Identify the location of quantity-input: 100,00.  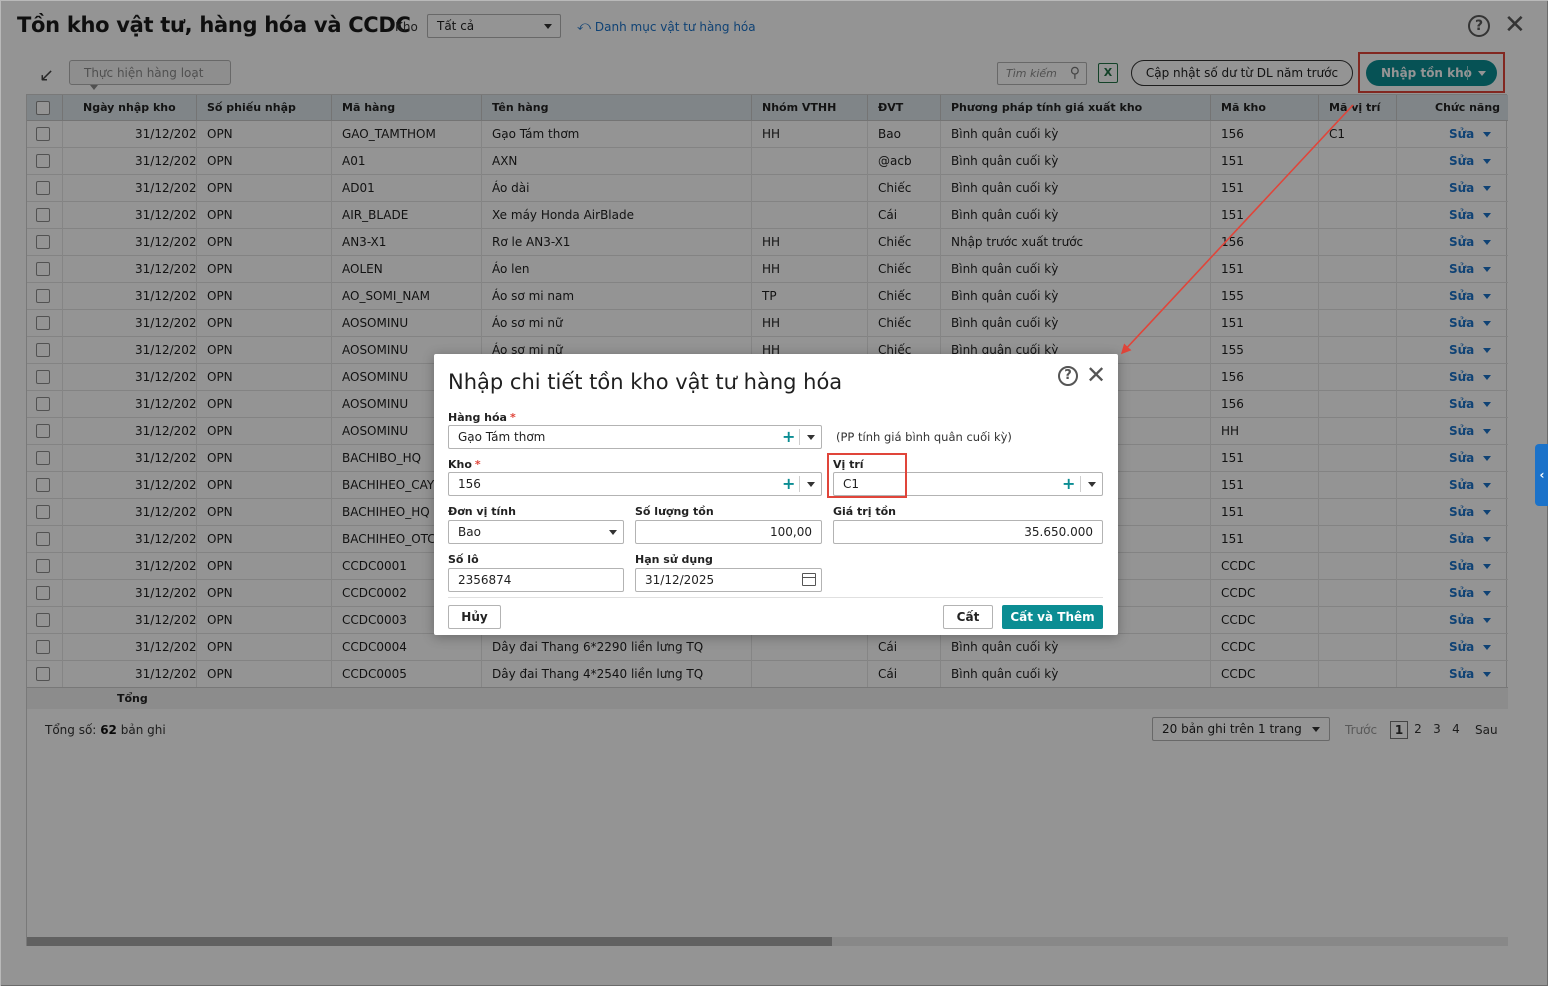
(728, 532).